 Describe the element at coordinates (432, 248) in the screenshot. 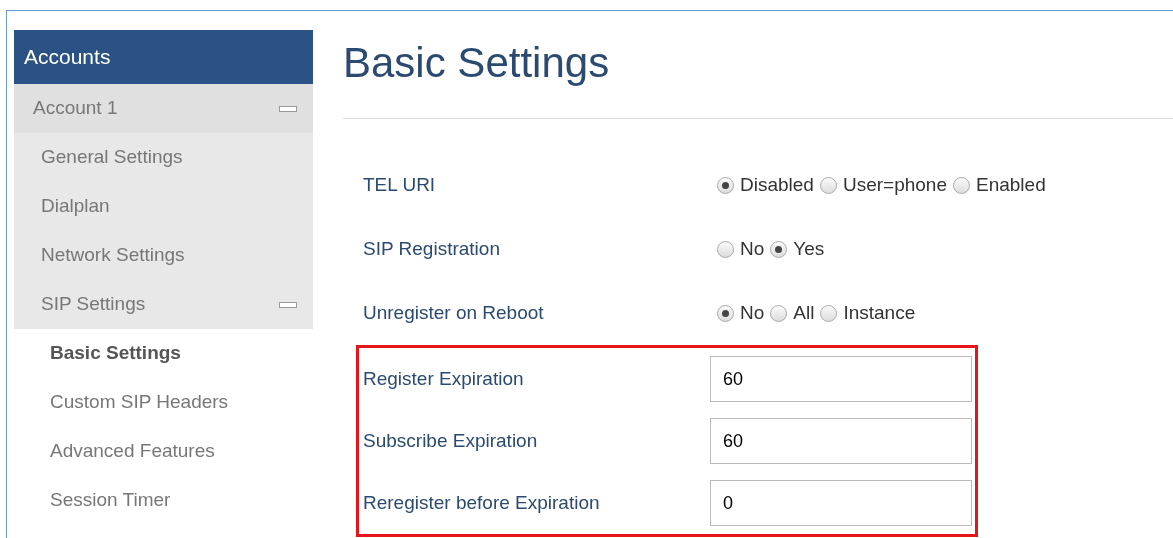

I see `setting-label: SIP Registration` at that location.